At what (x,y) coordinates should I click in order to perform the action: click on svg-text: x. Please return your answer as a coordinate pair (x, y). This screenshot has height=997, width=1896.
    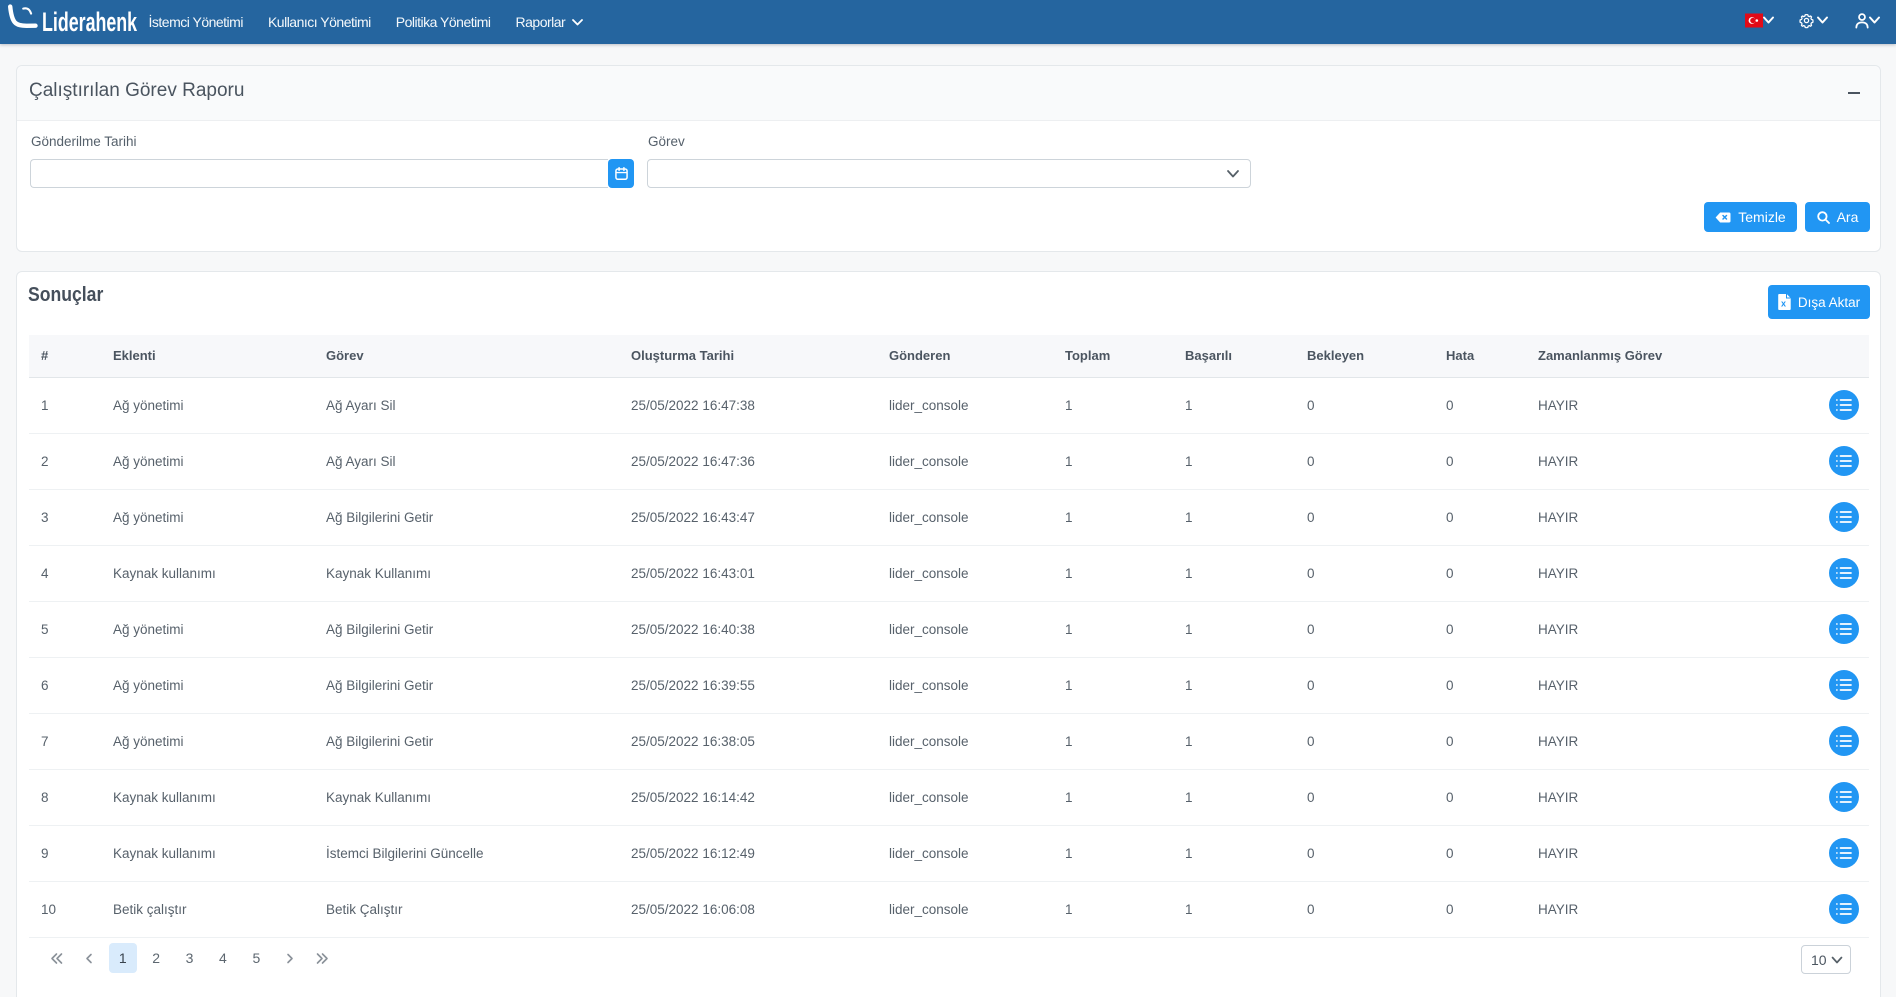
    Looking at the image, I should click on (1783, 304).